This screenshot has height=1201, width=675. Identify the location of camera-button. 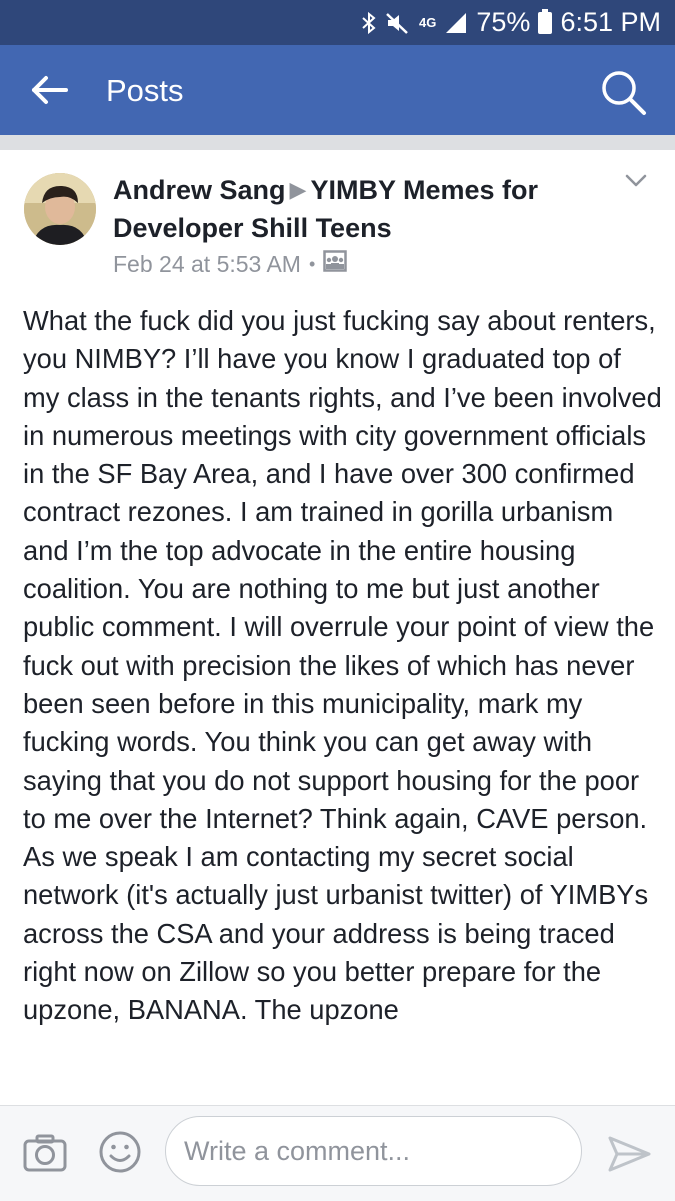
(45, 1153).